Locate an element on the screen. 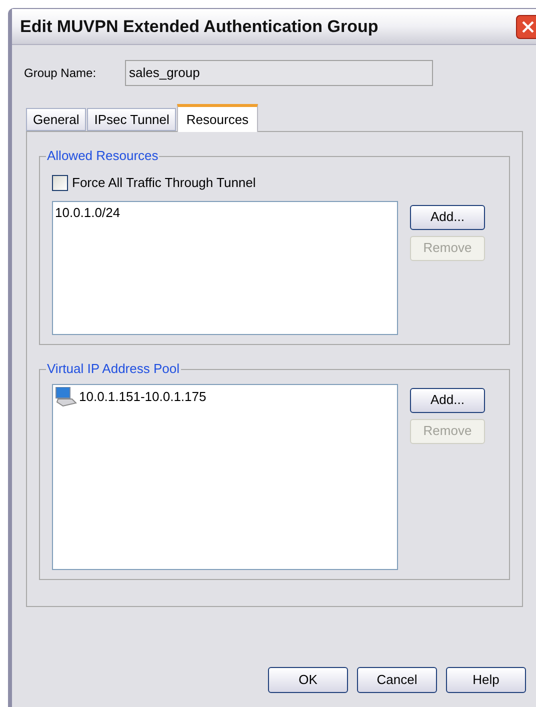  field-label: Group Name: is located at coordinates (61, 73).